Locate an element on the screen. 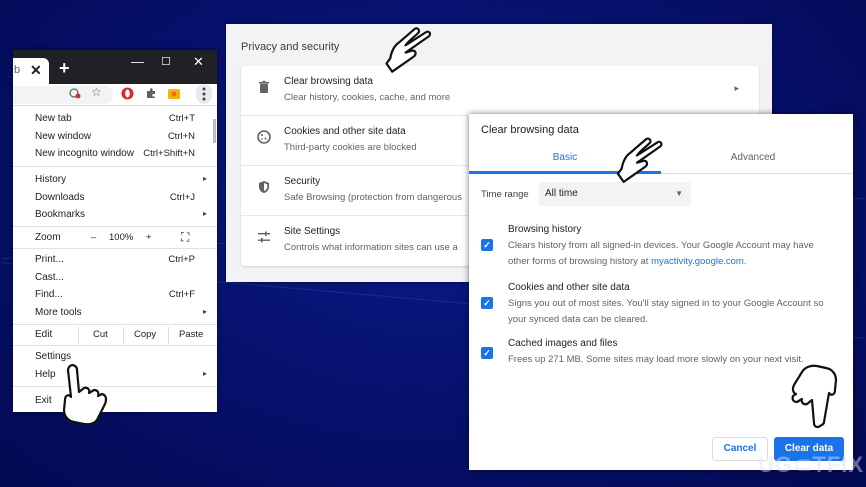 This screenshot has height=487, width=866. menu-item-zoom: Zoom – 100% + ⛶ is located at coordinates (115, 238).